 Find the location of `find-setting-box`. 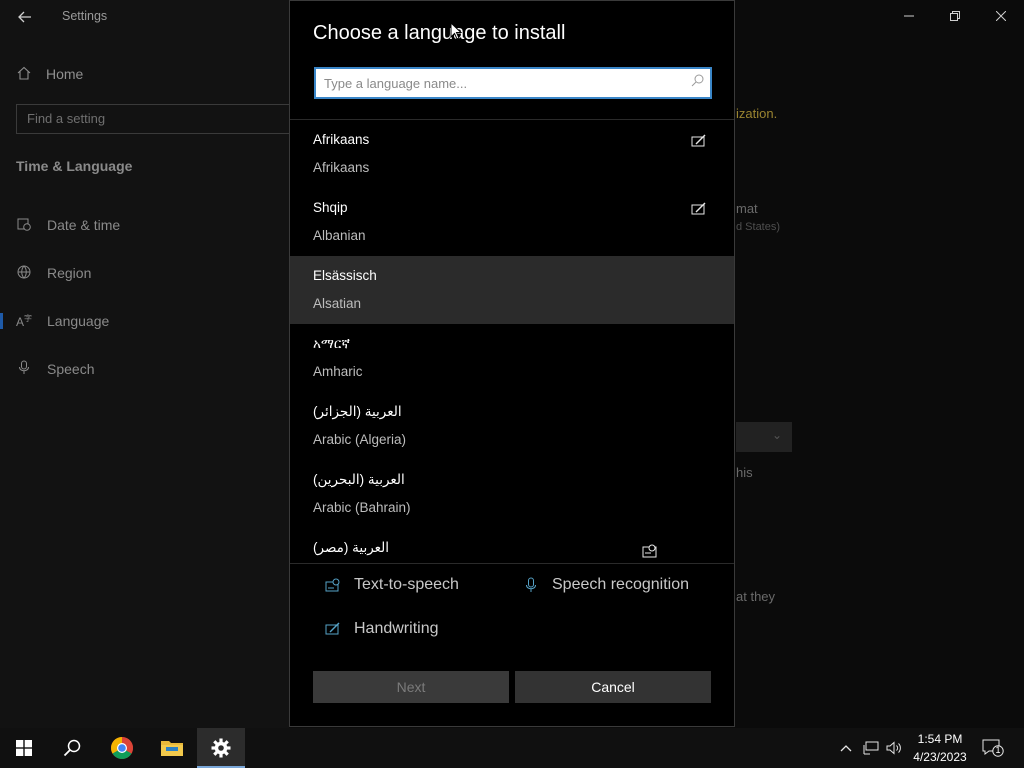

find-setting-box is located at coordinates (156, 119).